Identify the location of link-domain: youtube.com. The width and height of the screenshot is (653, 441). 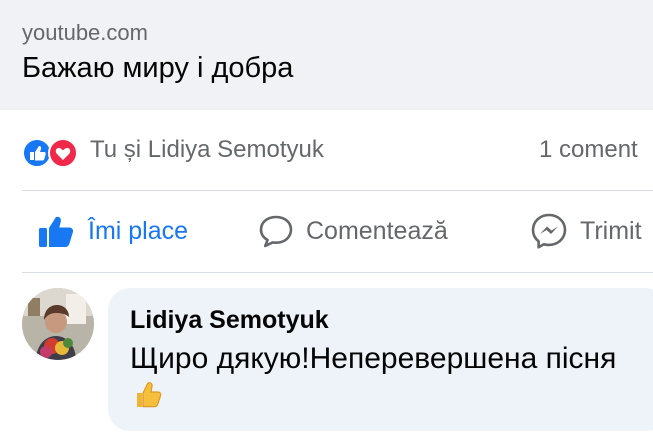
(85, 32).